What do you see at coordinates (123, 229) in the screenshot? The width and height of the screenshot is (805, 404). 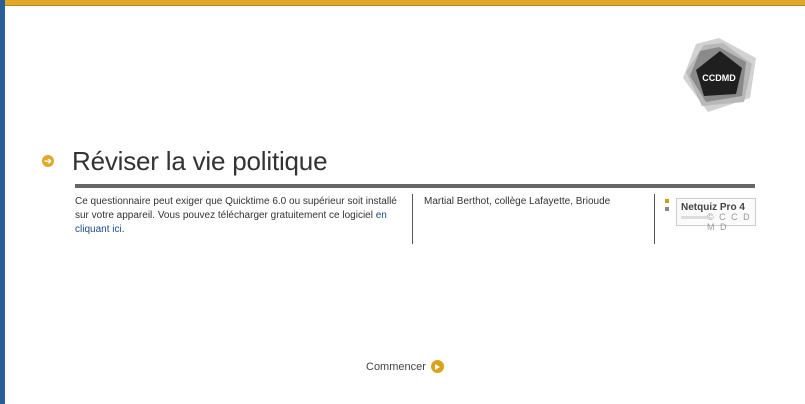 I see `requirements-end: .` at bounding box center [123, 229].